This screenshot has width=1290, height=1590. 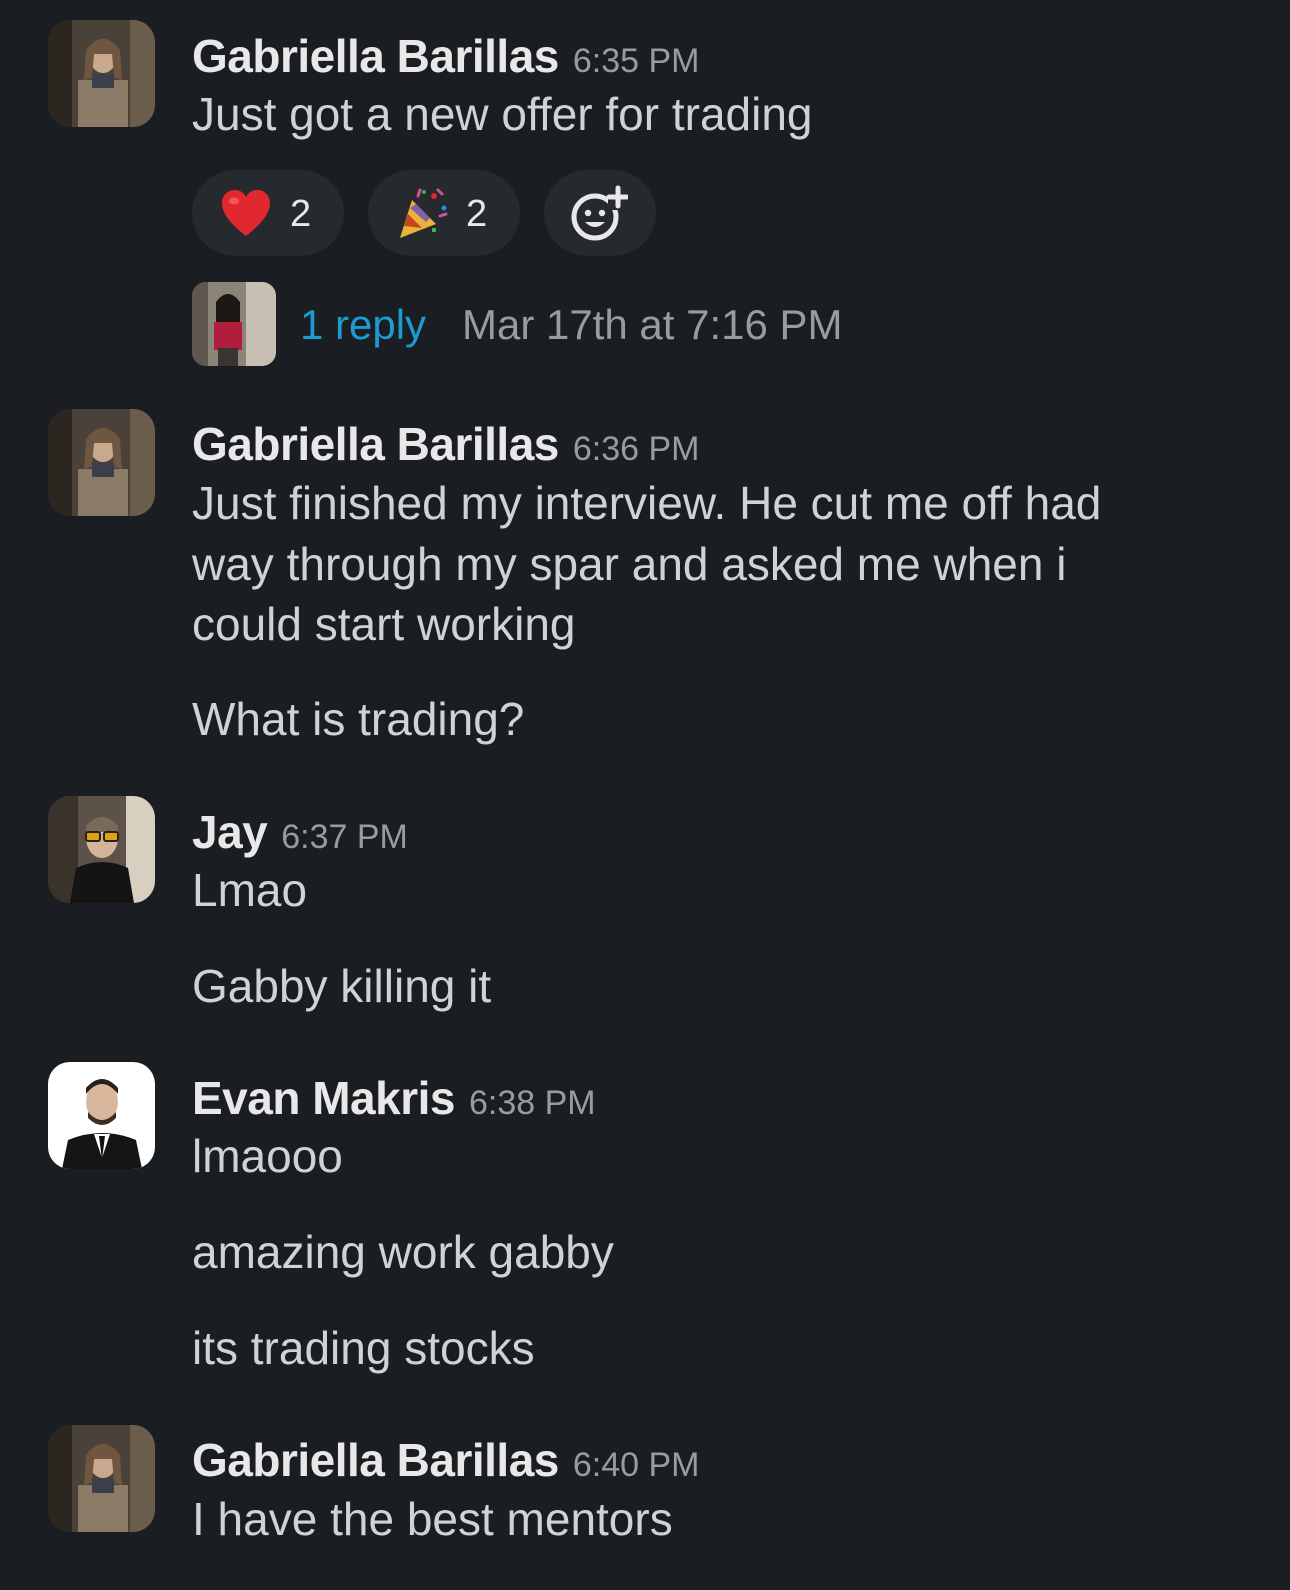 What do you see at coordinates (323, 1098) in the screenshot?
I see `author-name: Evan Makris` at bounding box center [323, 1098].